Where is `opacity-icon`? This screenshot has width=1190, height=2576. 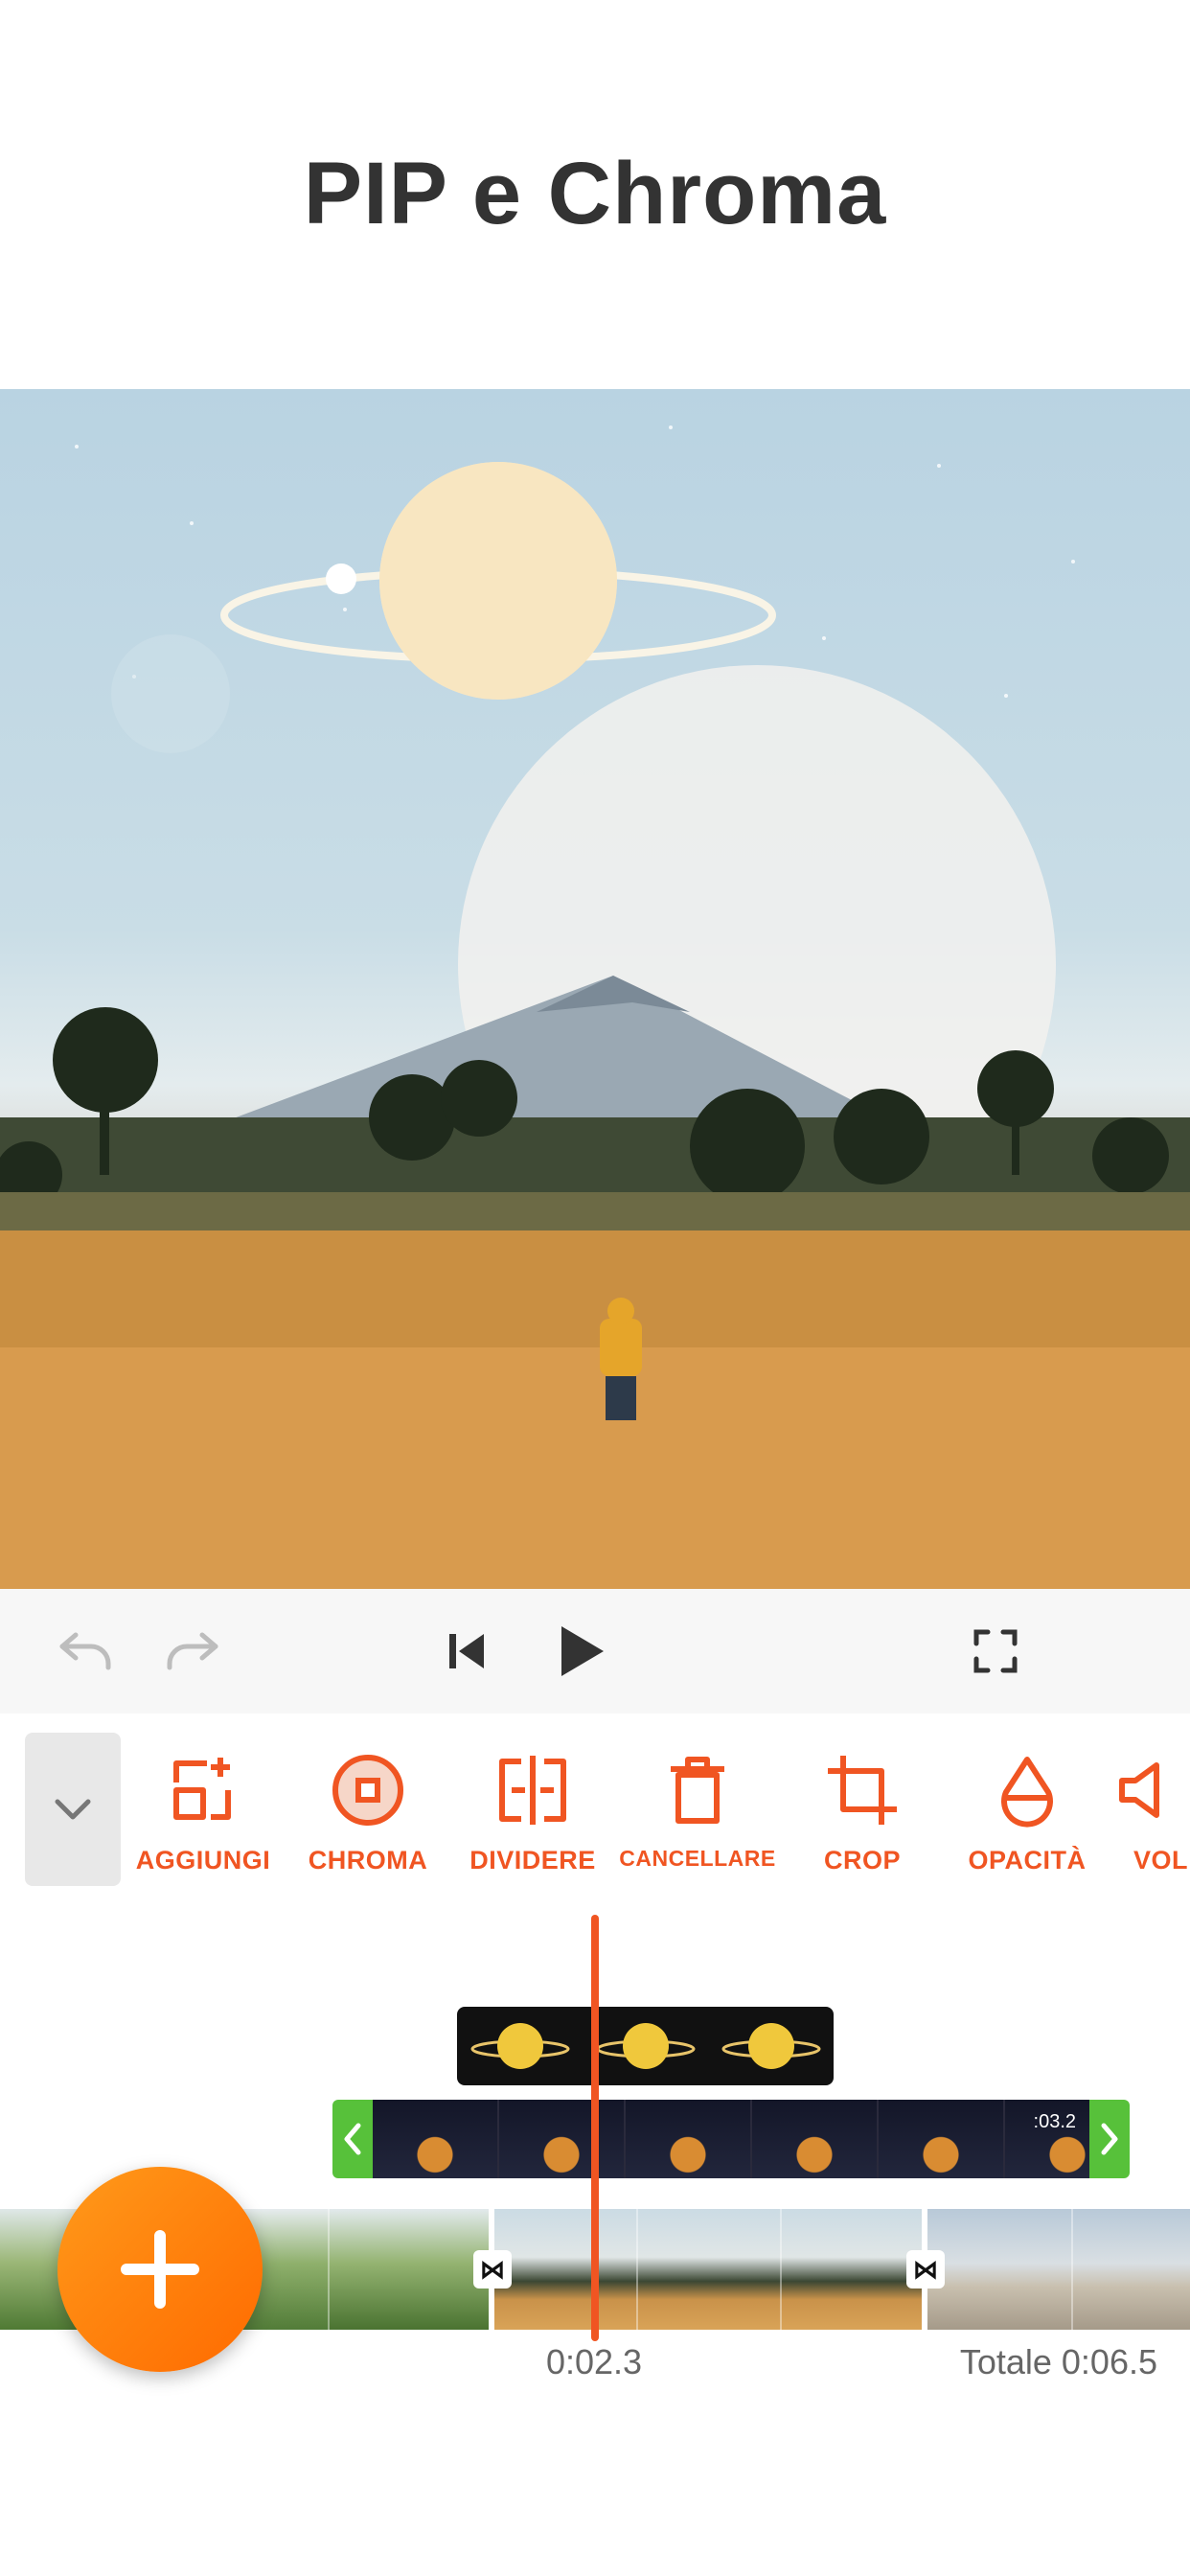 opacity-icon is located at coordinates (1028, 1790).